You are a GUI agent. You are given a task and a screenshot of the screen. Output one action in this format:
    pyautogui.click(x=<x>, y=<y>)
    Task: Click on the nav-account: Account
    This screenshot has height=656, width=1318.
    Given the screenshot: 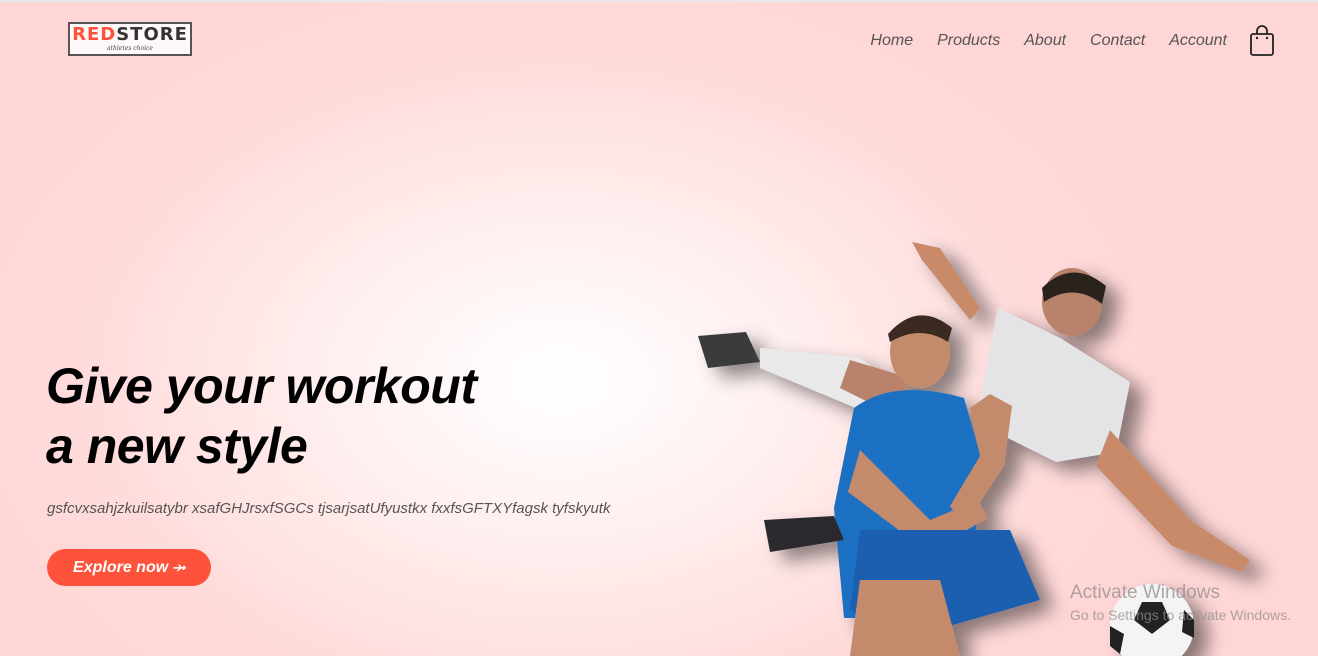 What is the action you would take?
    pyautogui.click(x=1198, y=41)
    